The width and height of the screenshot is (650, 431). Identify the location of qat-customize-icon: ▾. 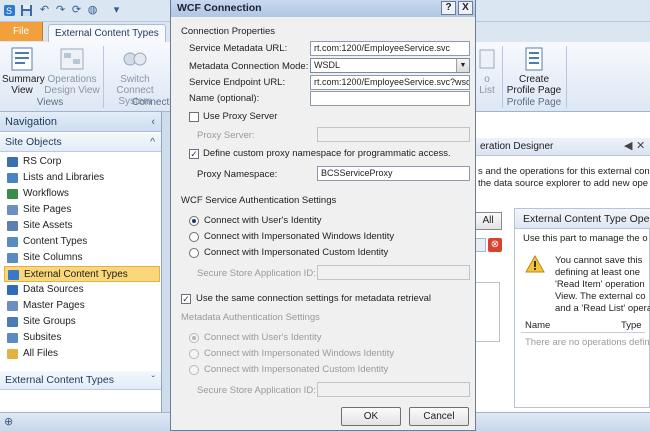
(116, 10).